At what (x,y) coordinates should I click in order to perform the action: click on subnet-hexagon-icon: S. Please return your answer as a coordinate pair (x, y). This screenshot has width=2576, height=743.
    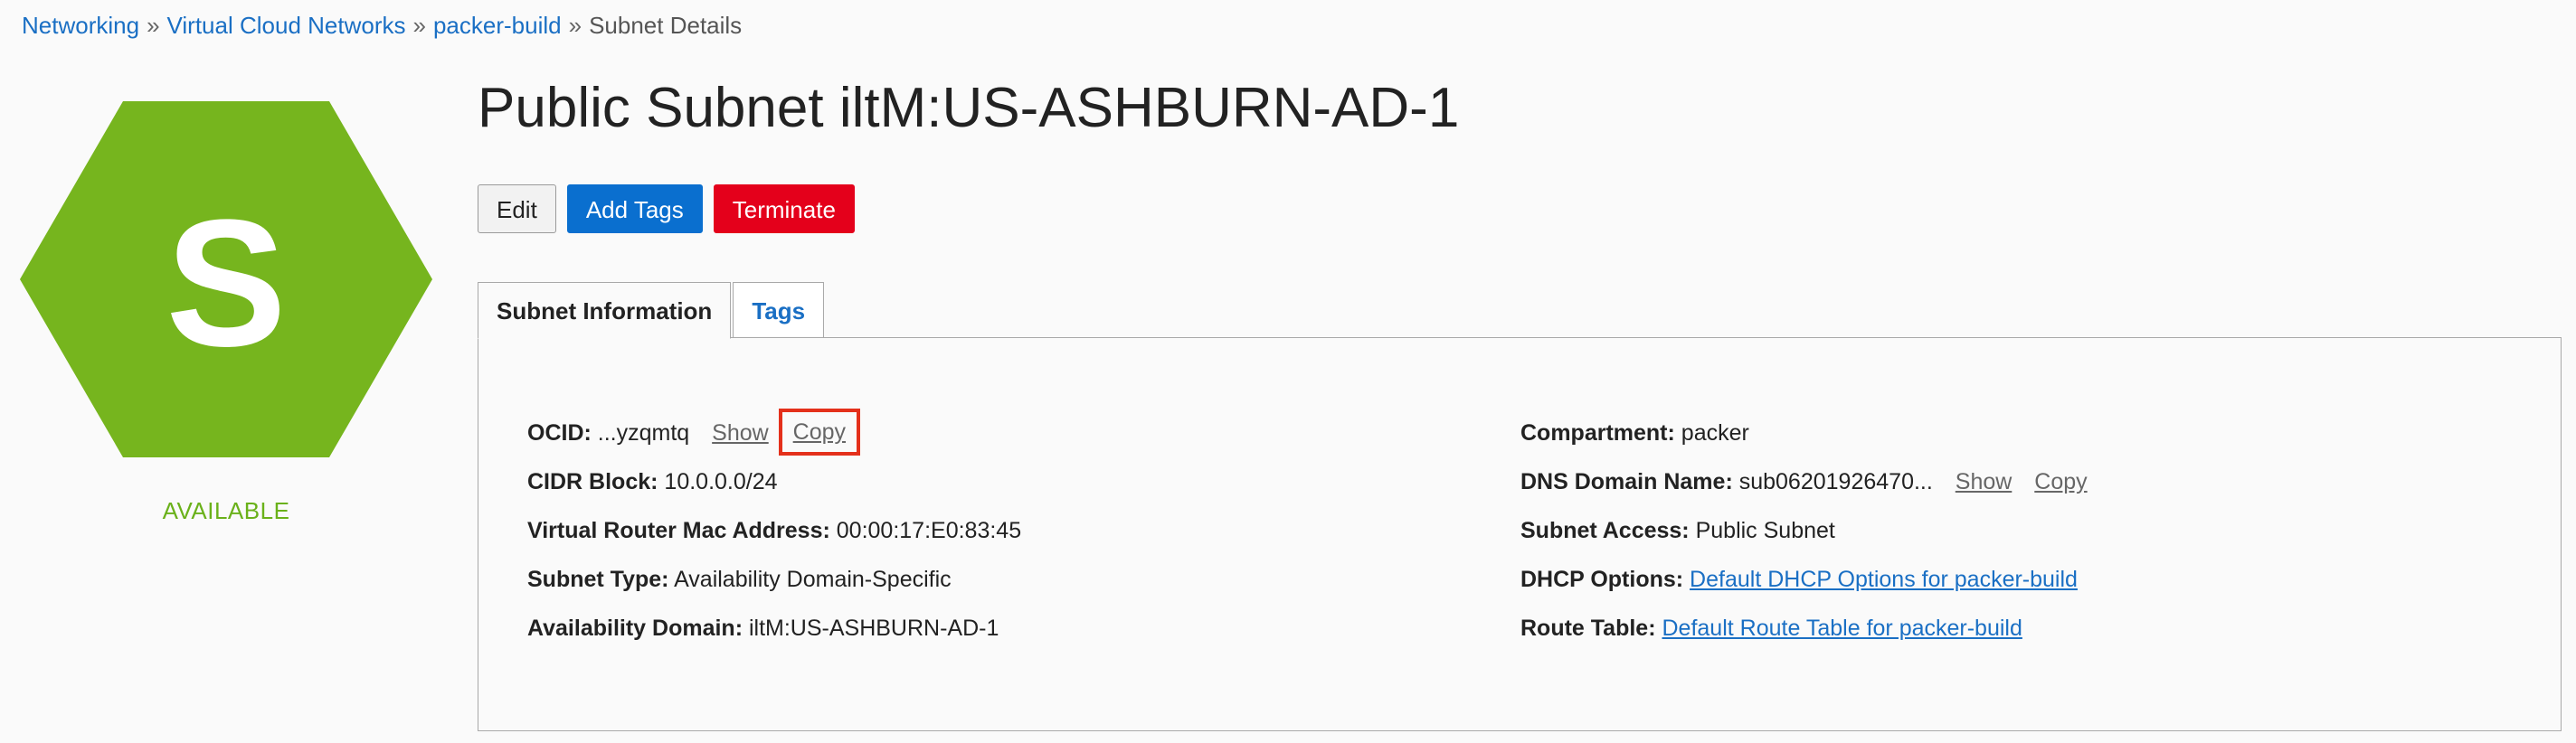
    Looking at the image, I should click on (226, 279).